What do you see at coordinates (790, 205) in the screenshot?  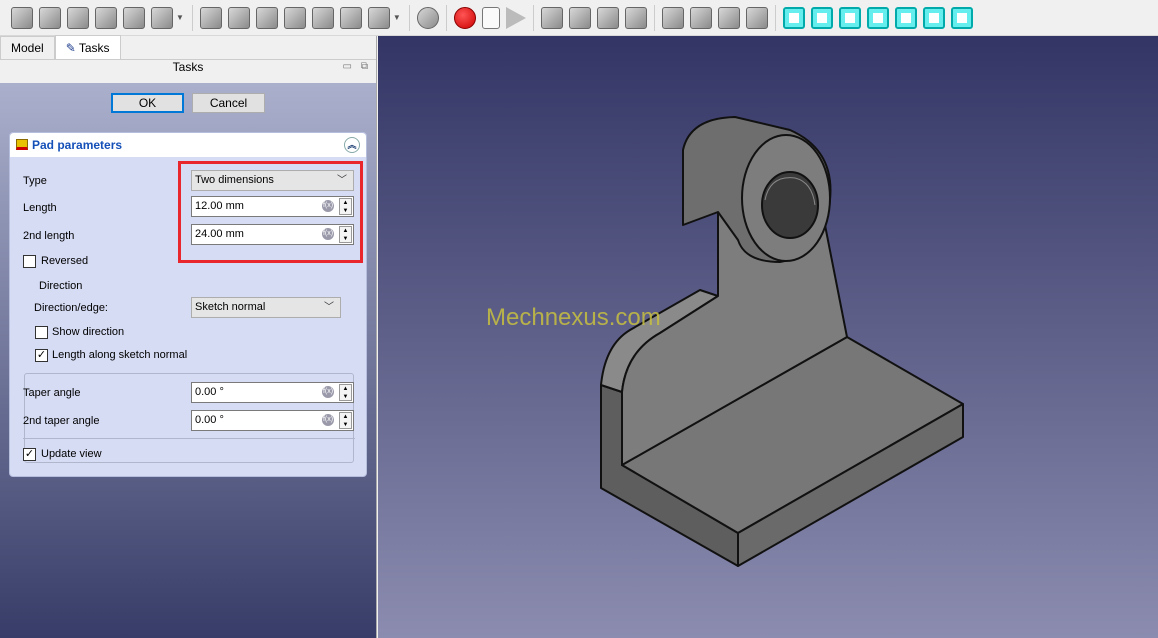 I see `boss-hole` at bounding box center [790, 205].